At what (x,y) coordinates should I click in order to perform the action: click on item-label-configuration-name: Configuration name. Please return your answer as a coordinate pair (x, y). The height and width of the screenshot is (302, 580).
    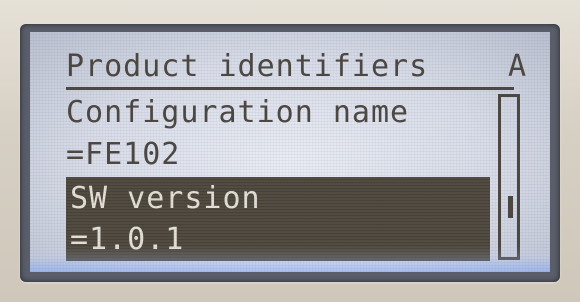
    Looking at the image, I should click on (237, 113).